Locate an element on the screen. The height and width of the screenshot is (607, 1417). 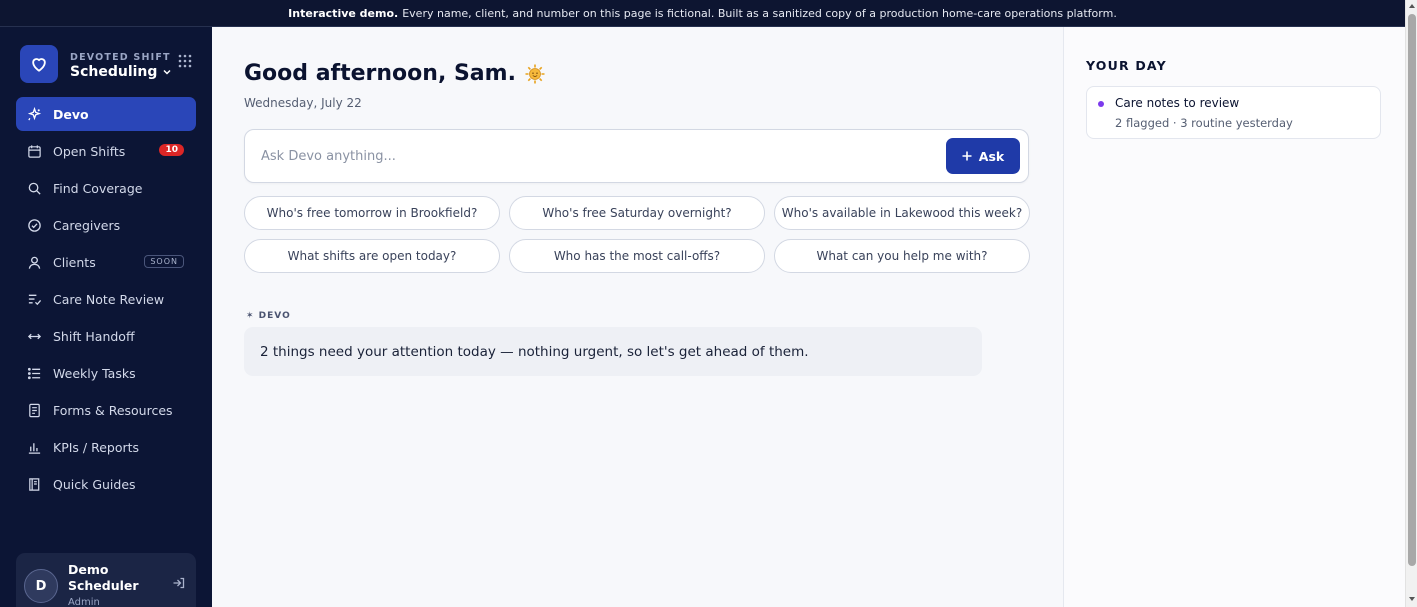
scroll-up-icon is located at coordinates (1412, 6).